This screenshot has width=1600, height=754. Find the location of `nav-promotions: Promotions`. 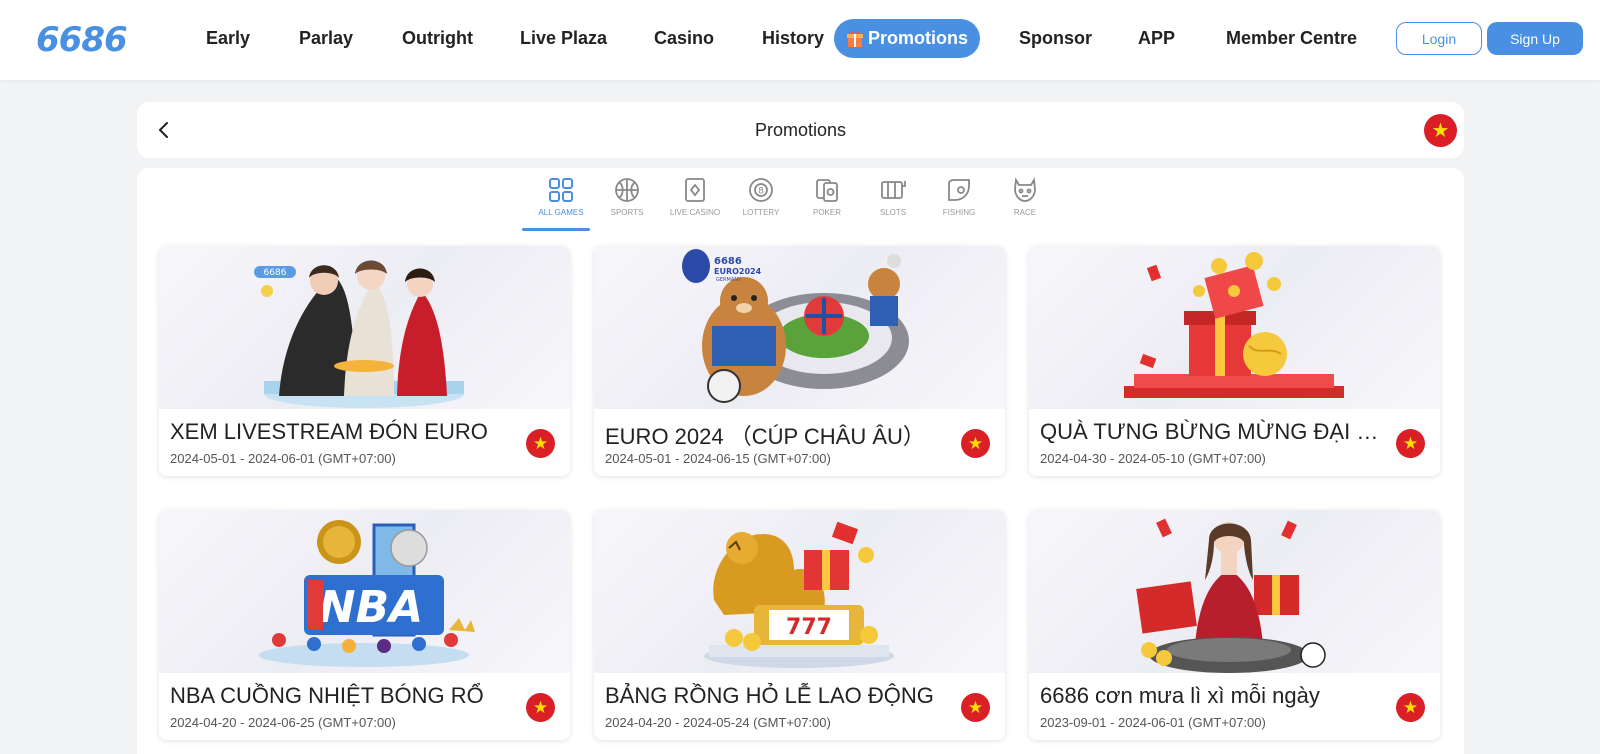

nav-promotions: Promotions is located at coordinates (907, 38).